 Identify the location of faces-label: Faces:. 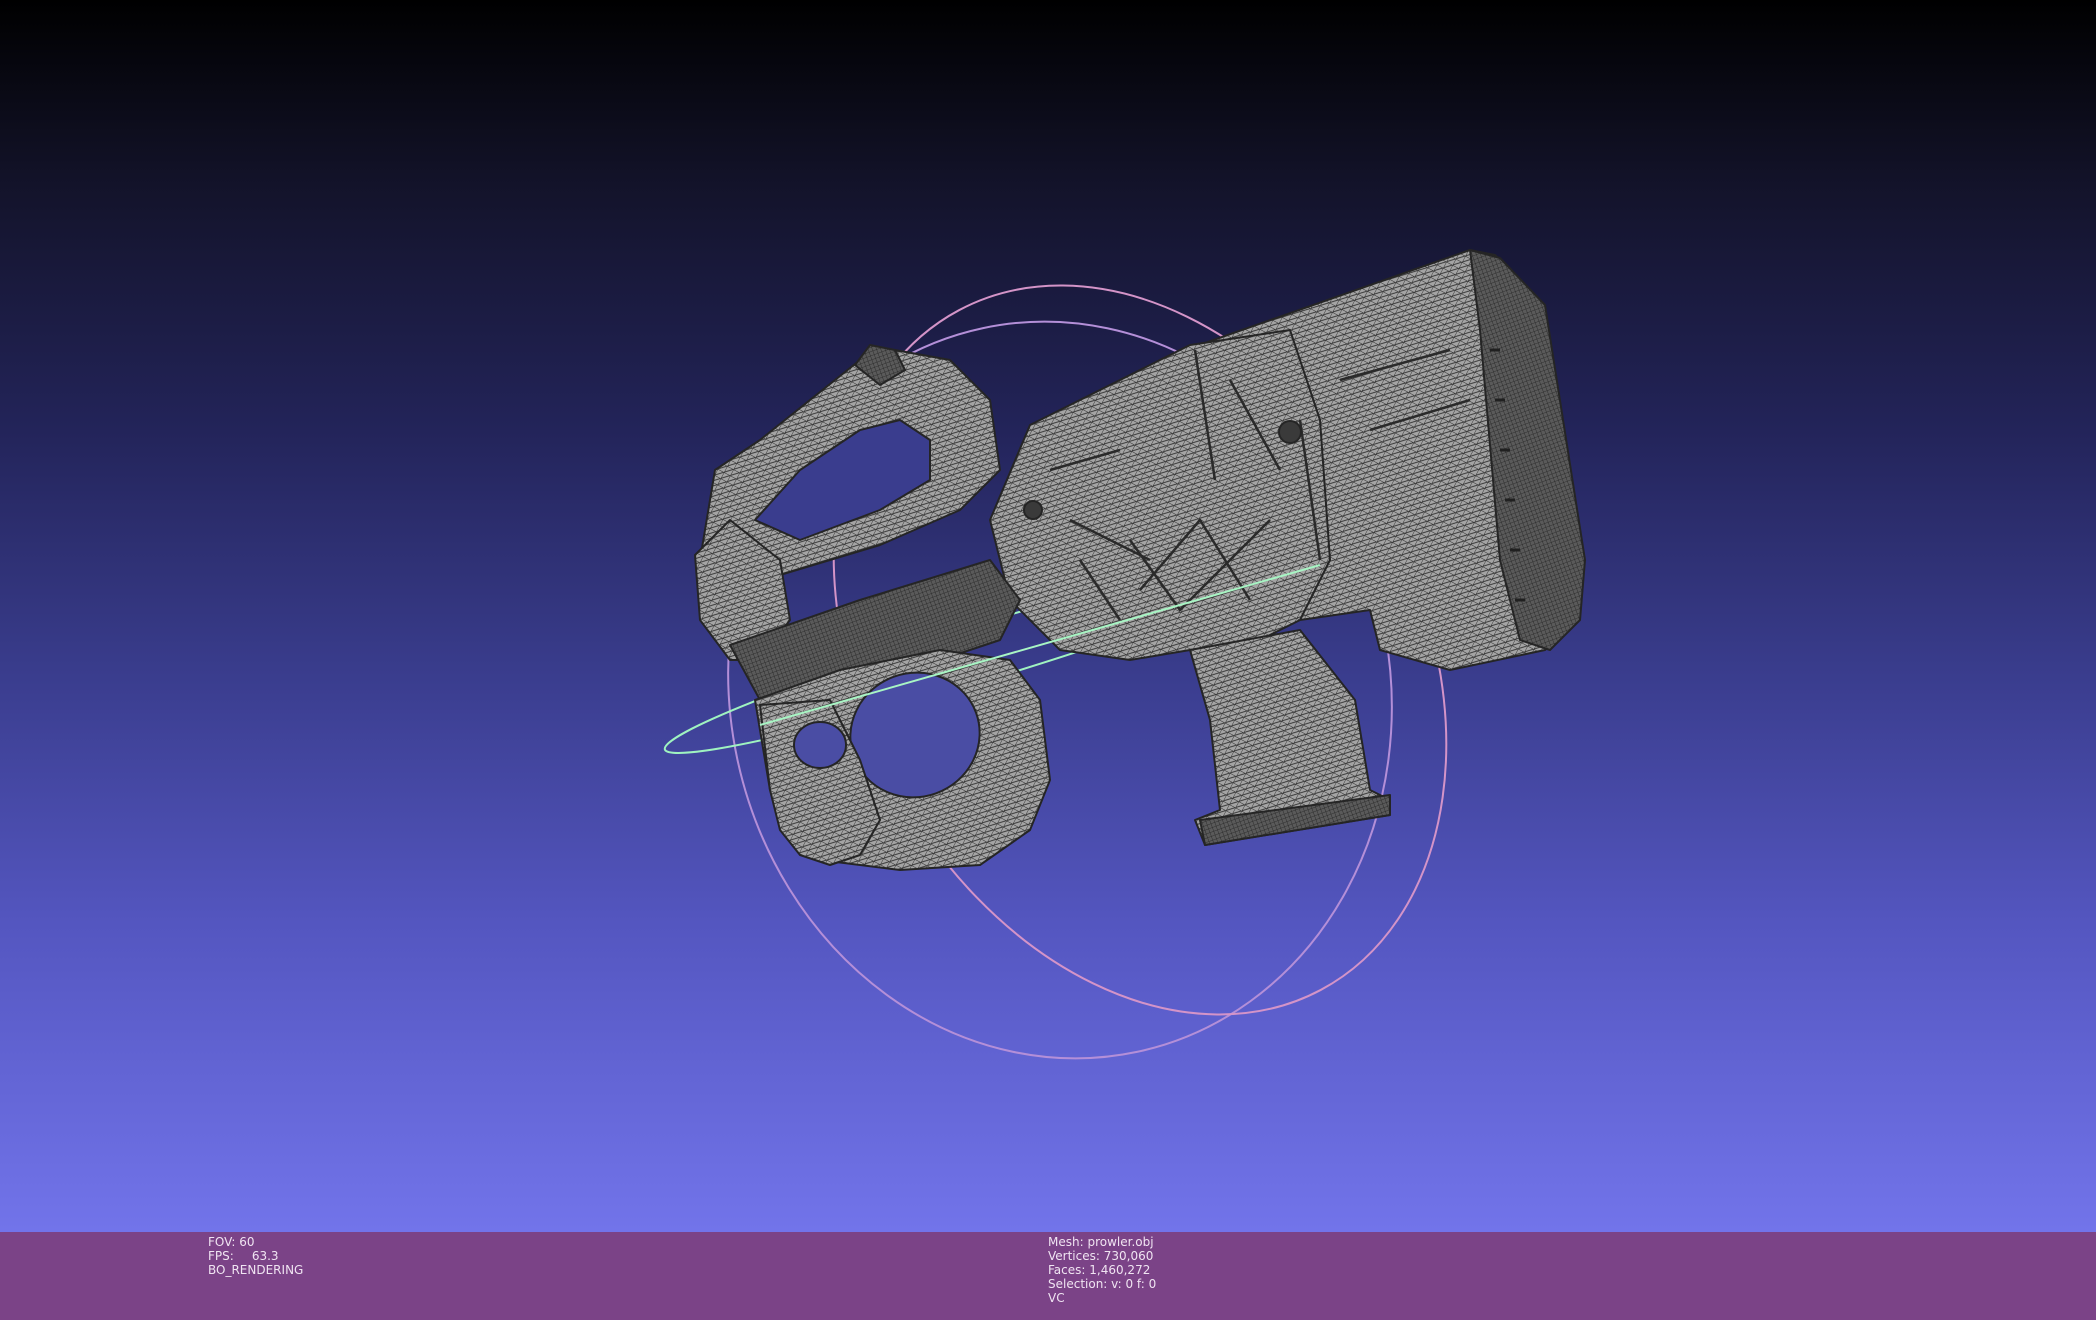
(1067, 1270).